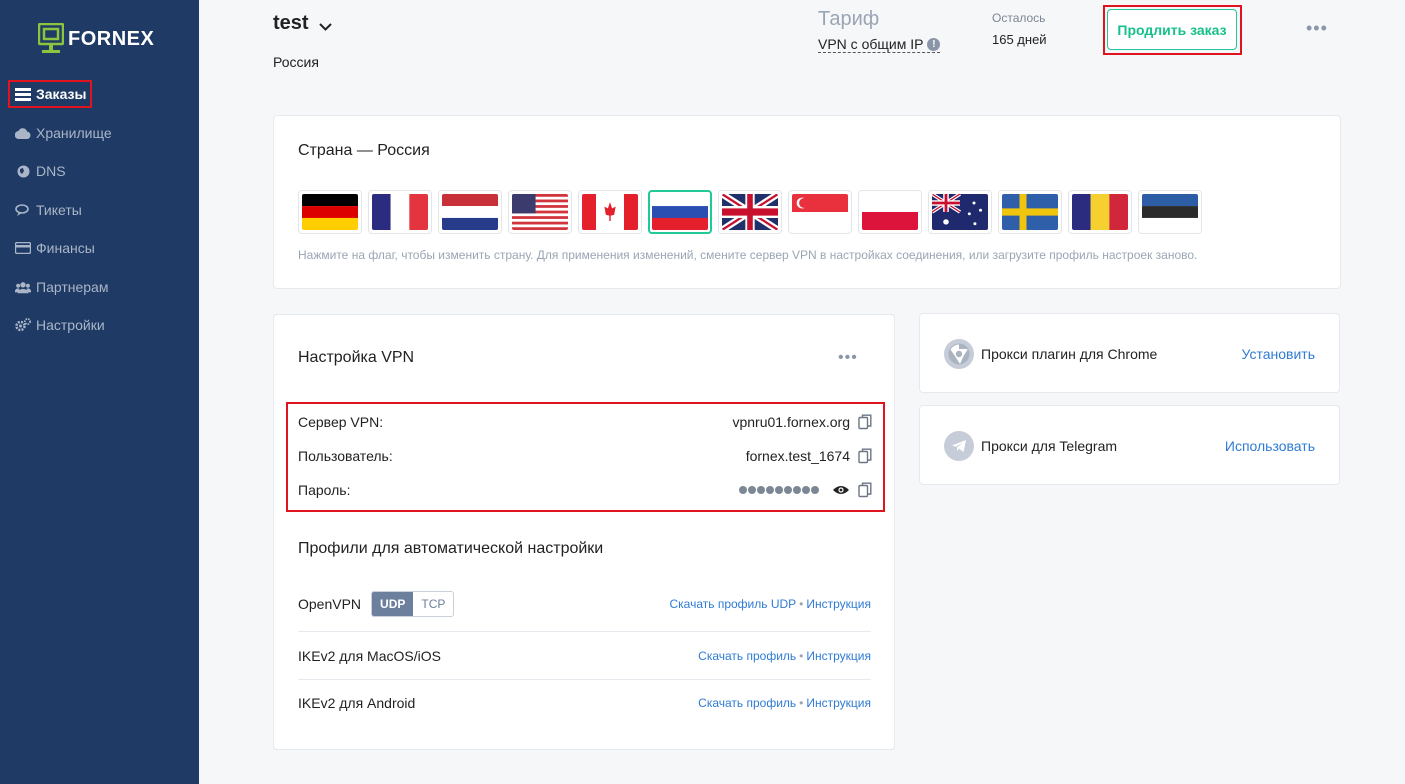 This screenshot has width=1405, height=784. What do you see at coordinates (296, 62) in the screenshot?
I see `order-country: Россия` at bounding box center [296, 62].